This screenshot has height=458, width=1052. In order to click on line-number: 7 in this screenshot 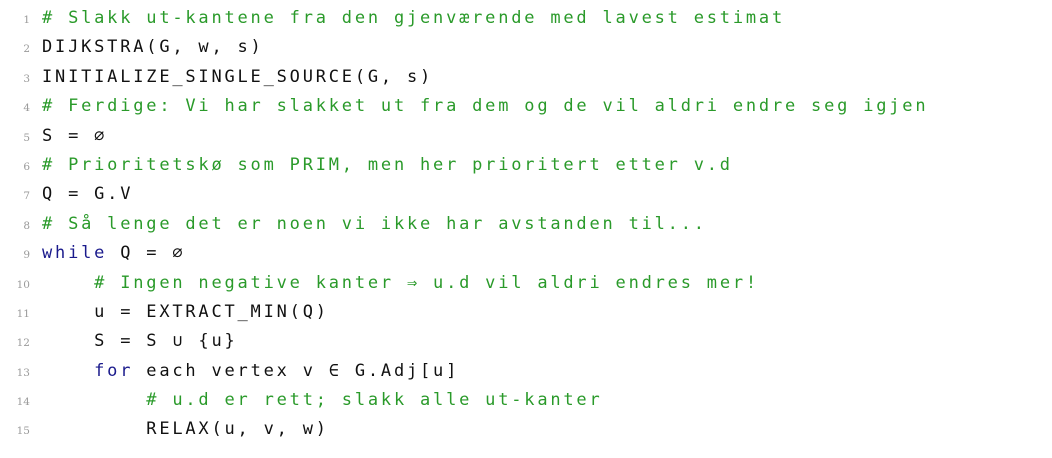, I will do `click(26, 196)`.